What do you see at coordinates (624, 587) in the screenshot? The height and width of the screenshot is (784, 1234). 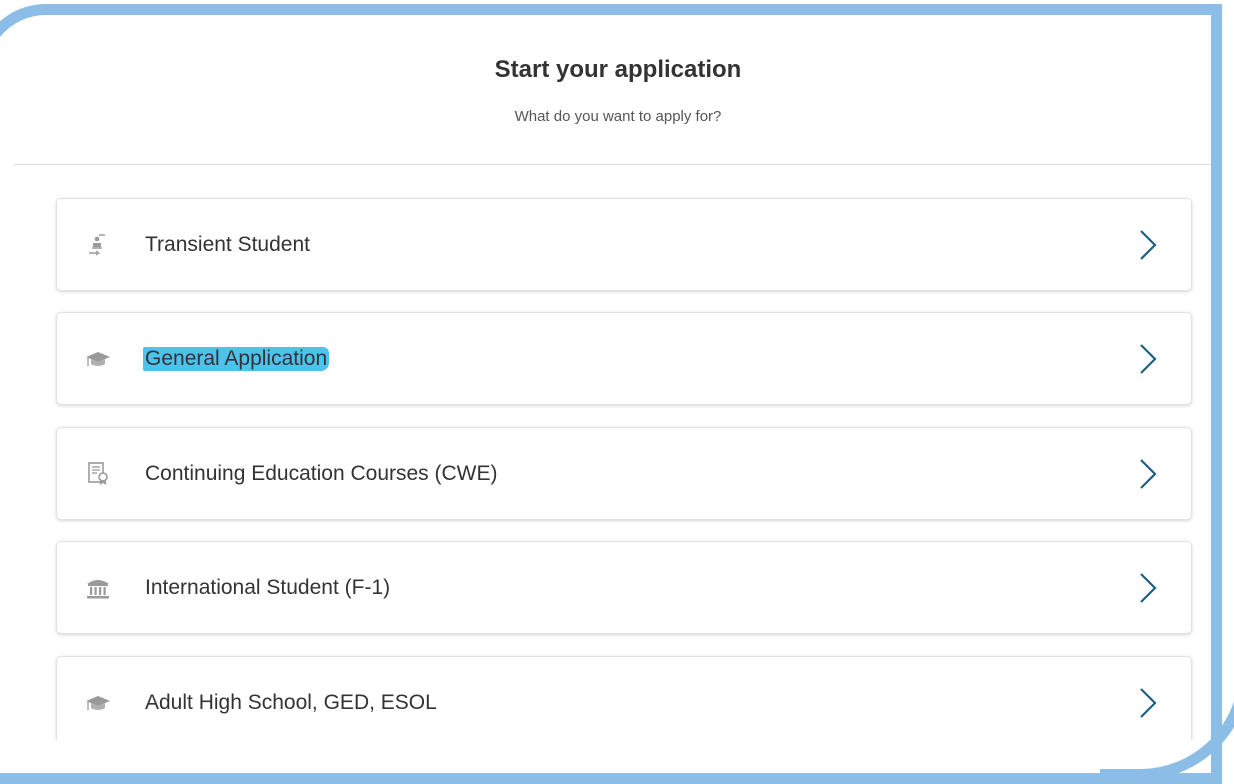 I see `option-card-international-student: International Student (F-1)` at bounding box center [624, 587].